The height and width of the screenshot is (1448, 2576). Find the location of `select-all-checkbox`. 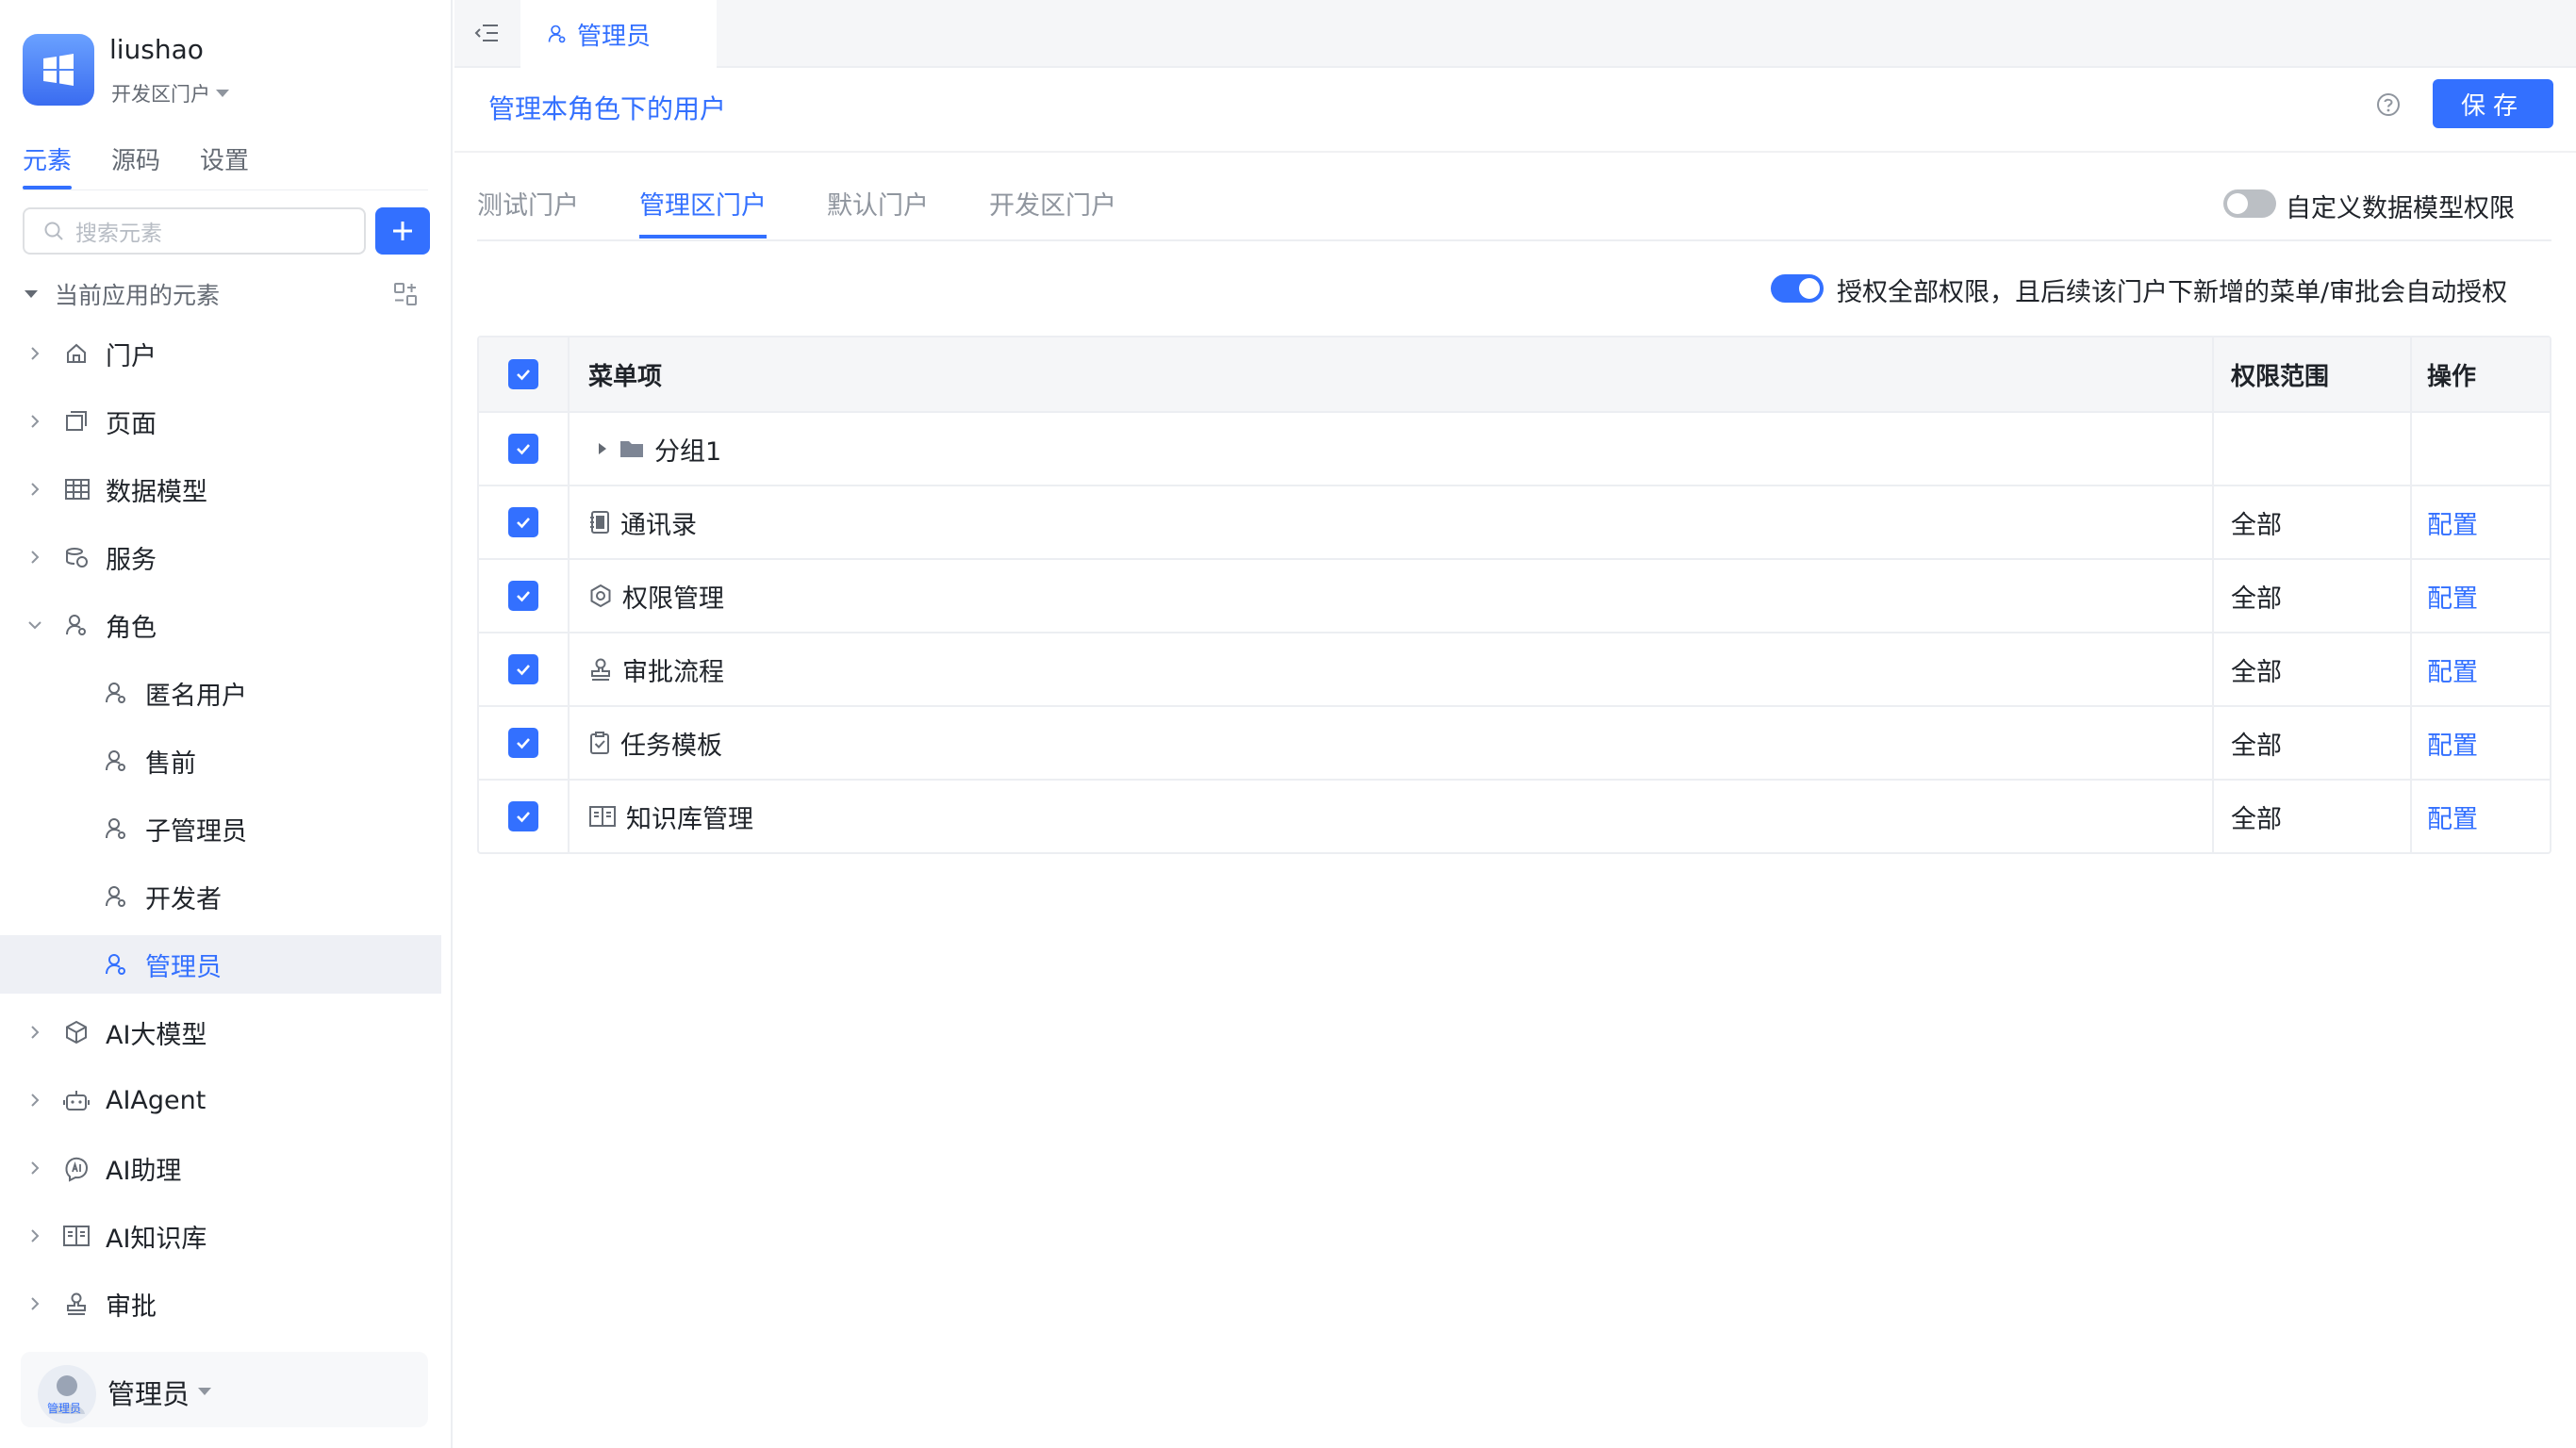

select-all-checkbox is located at coordinates (523, 374).